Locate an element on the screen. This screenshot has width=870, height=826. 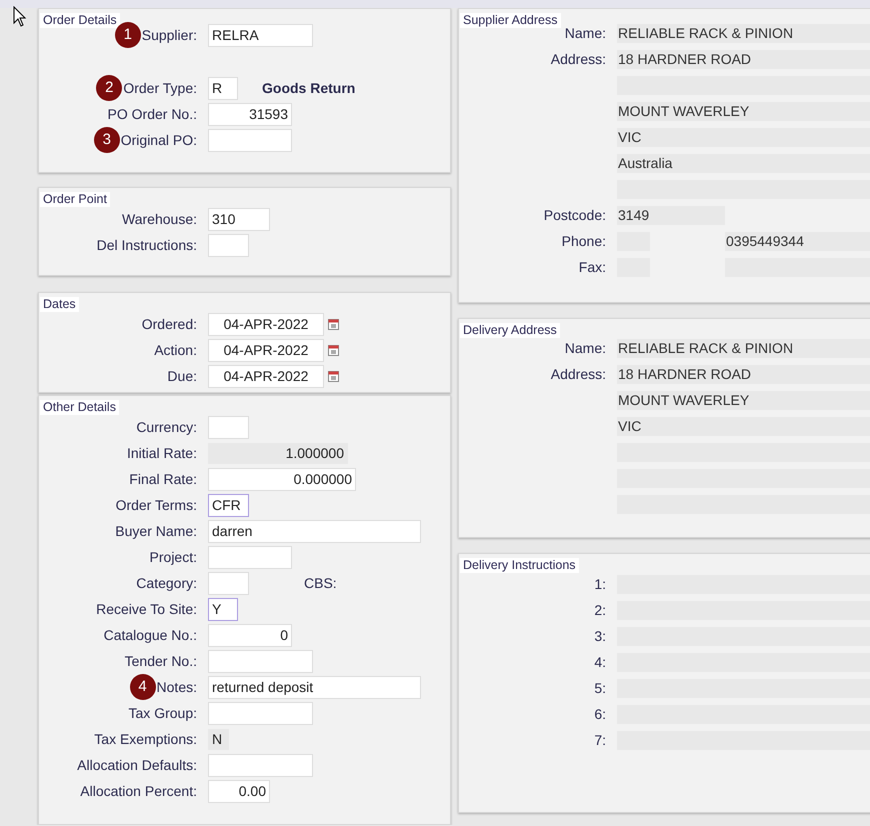
field-label: Ordered: is located at coordinates (169, 324).